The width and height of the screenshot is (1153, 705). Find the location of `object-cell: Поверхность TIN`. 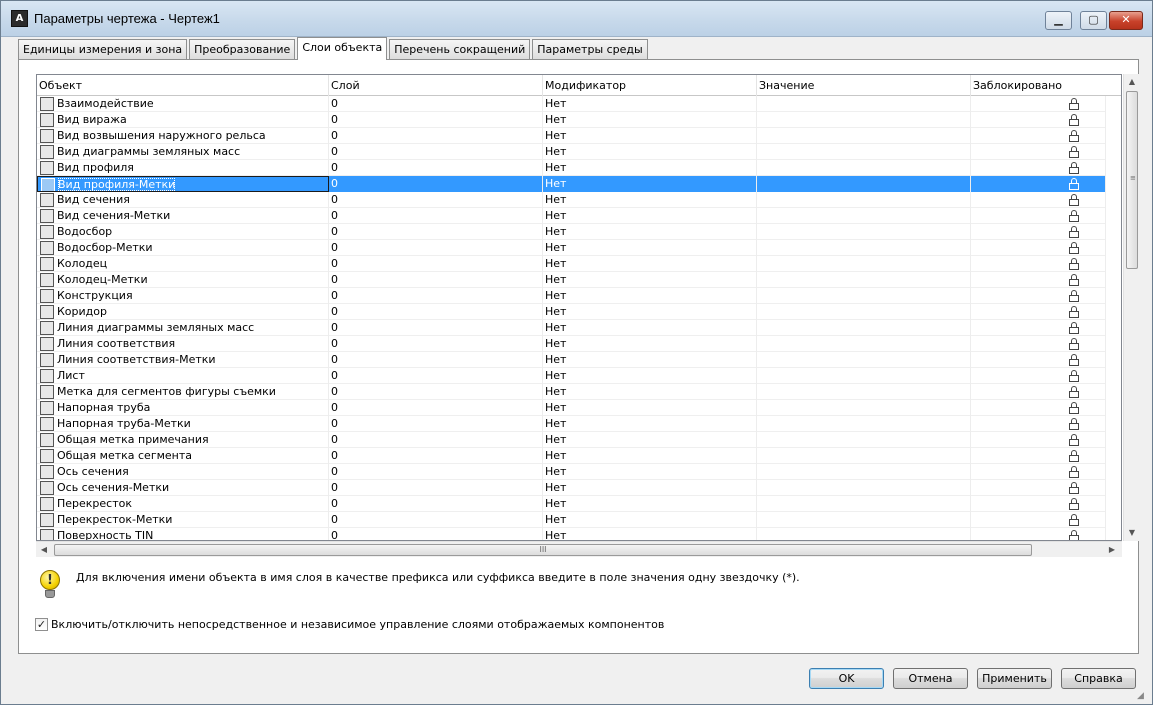

object-cell: Поверхность TIN is located at coordinates (183, 534).